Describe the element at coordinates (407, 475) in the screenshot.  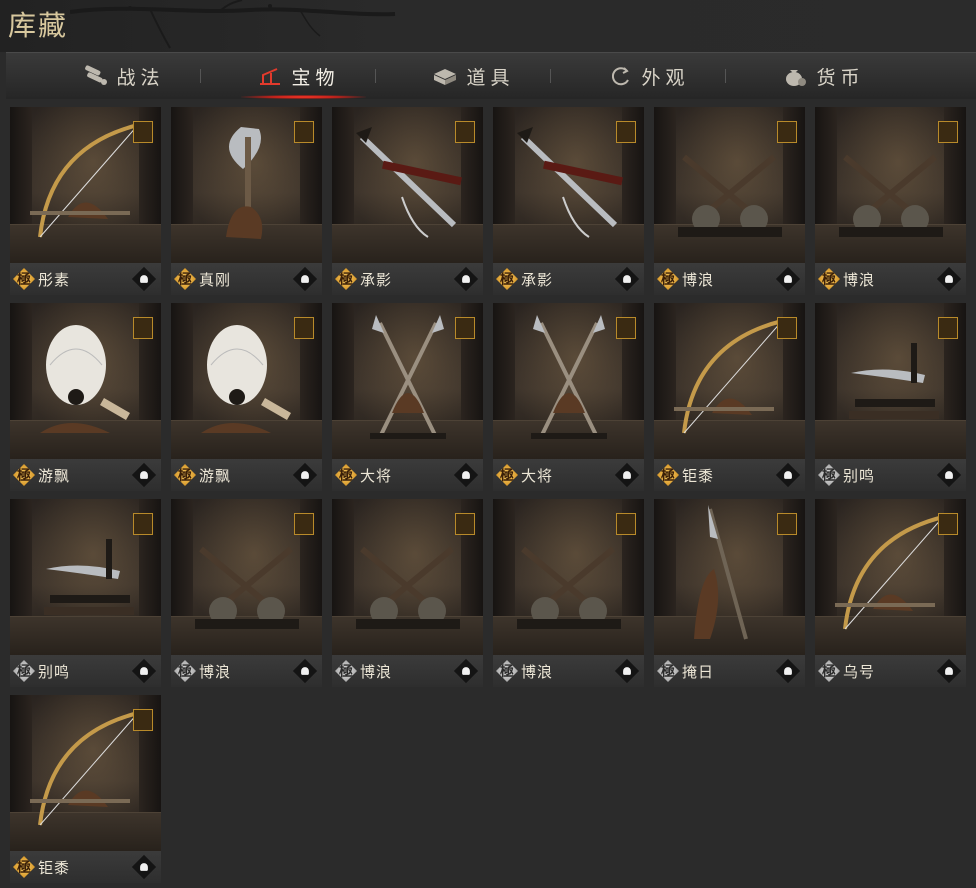
I see `treasure-footer: 極 大将` at that location.